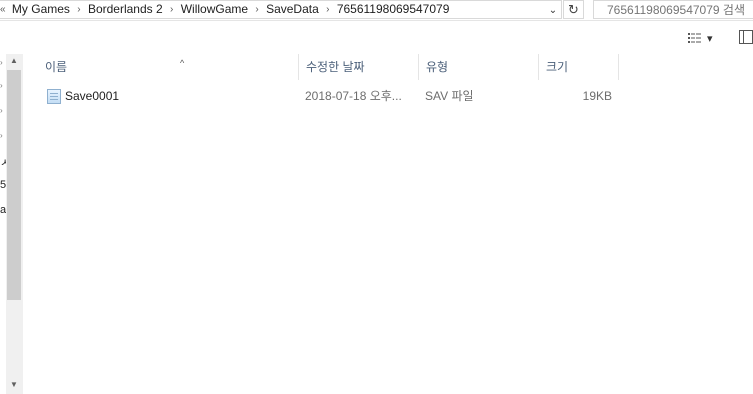  Describe the element at coordinates (14, 62) in the screenshot. I see `scroll-up-icon: ▲` at that location.